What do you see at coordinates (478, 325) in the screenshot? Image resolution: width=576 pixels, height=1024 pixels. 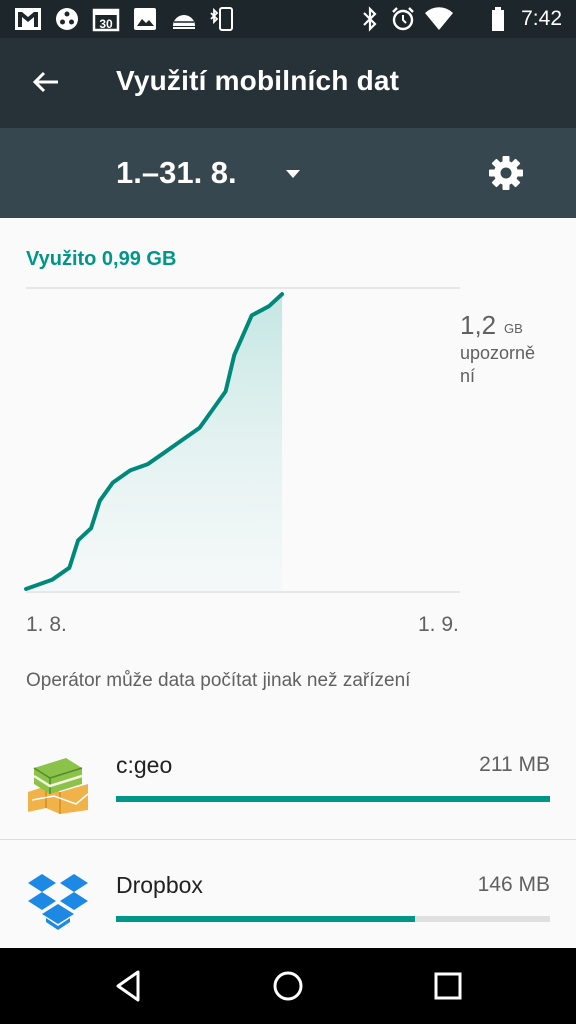 I see `warning-value: 1,2` at bounding box center [478, 325].